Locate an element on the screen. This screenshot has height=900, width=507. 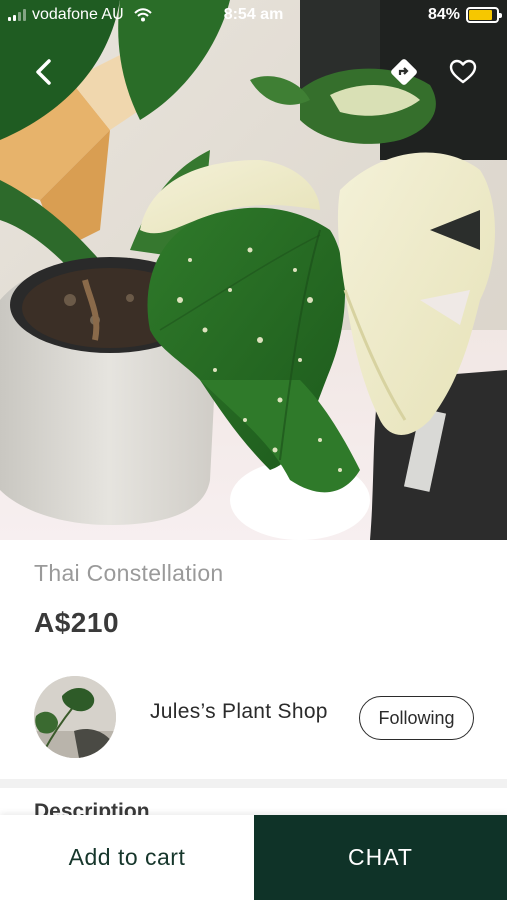
heart-outline-icon is located at coordinates (463, 71).